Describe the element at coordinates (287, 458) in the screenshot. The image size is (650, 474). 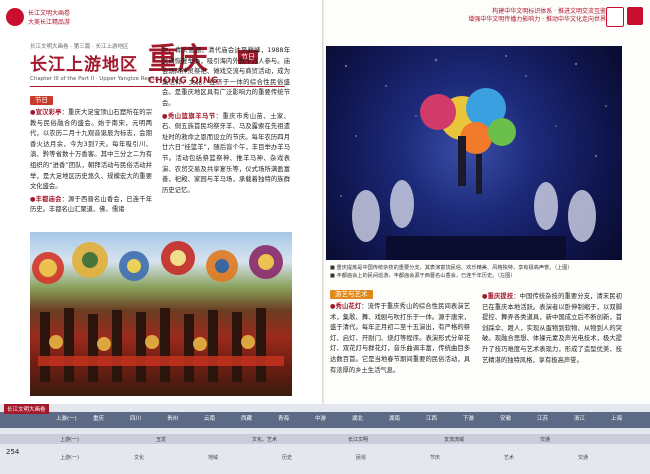
I see `timeline-bottom-item-3: 历史` at that location.